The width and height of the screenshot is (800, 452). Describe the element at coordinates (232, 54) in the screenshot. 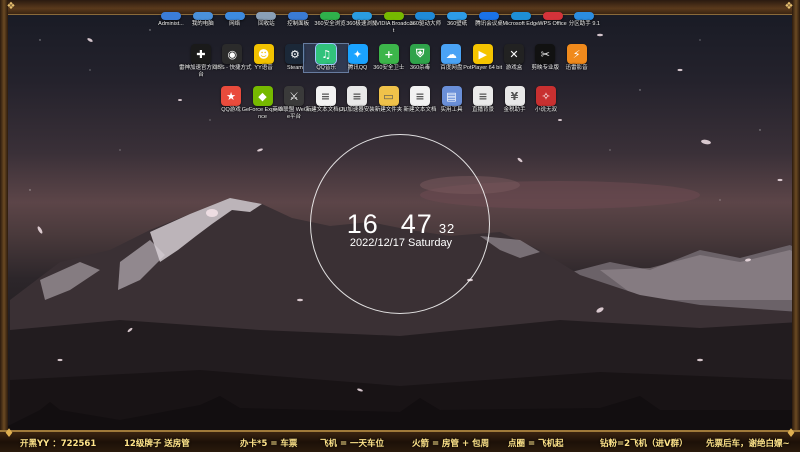

I see `obs-icon: ◉` at that location.